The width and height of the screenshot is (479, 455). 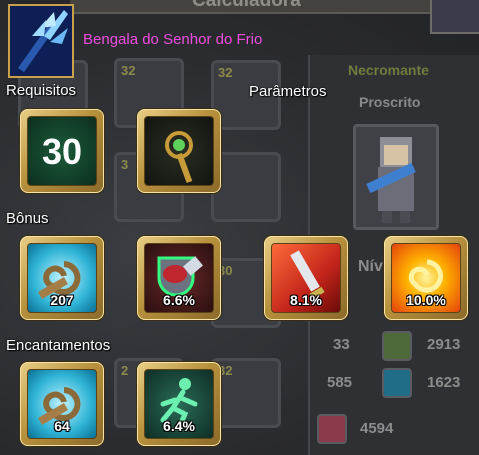 I want to click on bonus-value: 8.1%, so click(x=306, y=300).